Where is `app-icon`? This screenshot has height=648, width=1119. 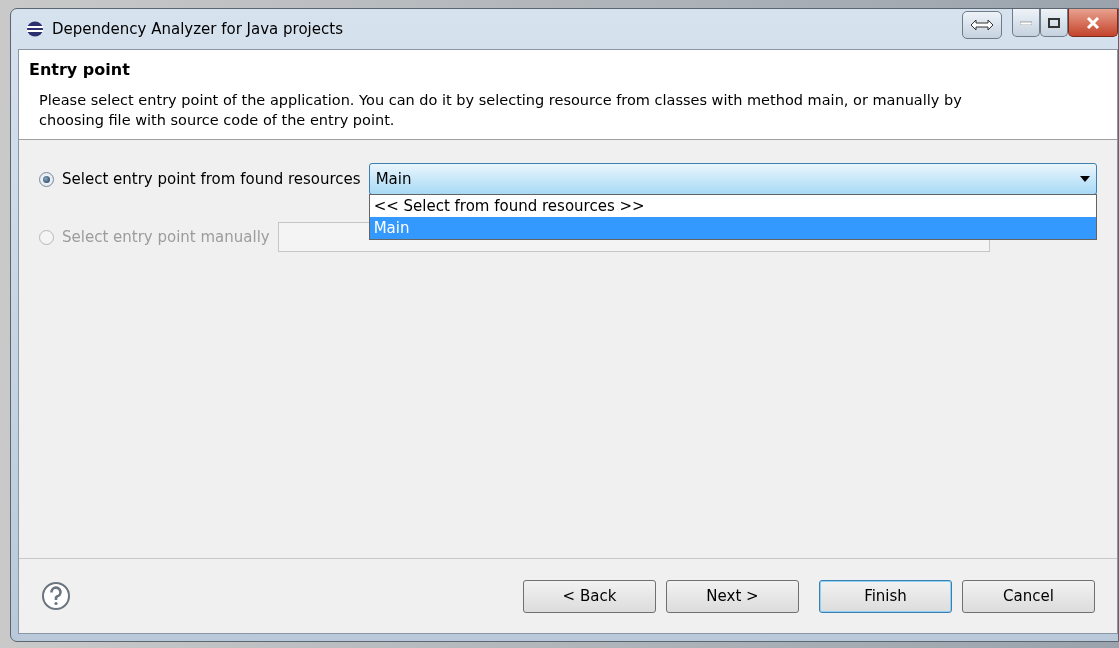 app-icon is located at coordinates (35, 29).